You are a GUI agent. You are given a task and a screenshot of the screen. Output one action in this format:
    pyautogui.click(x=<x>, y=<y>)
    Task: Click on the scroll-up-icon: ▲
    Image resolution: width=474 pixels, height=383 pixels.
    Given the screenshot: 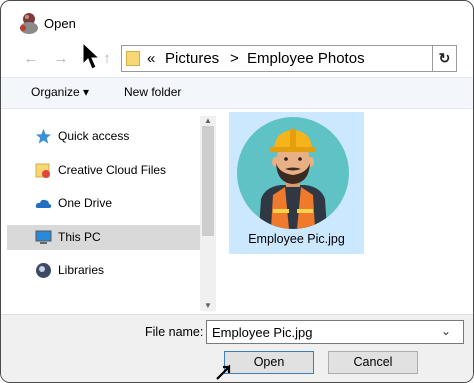 What is the action you would take?
    pyautogui.click(x=208, y=121)
    